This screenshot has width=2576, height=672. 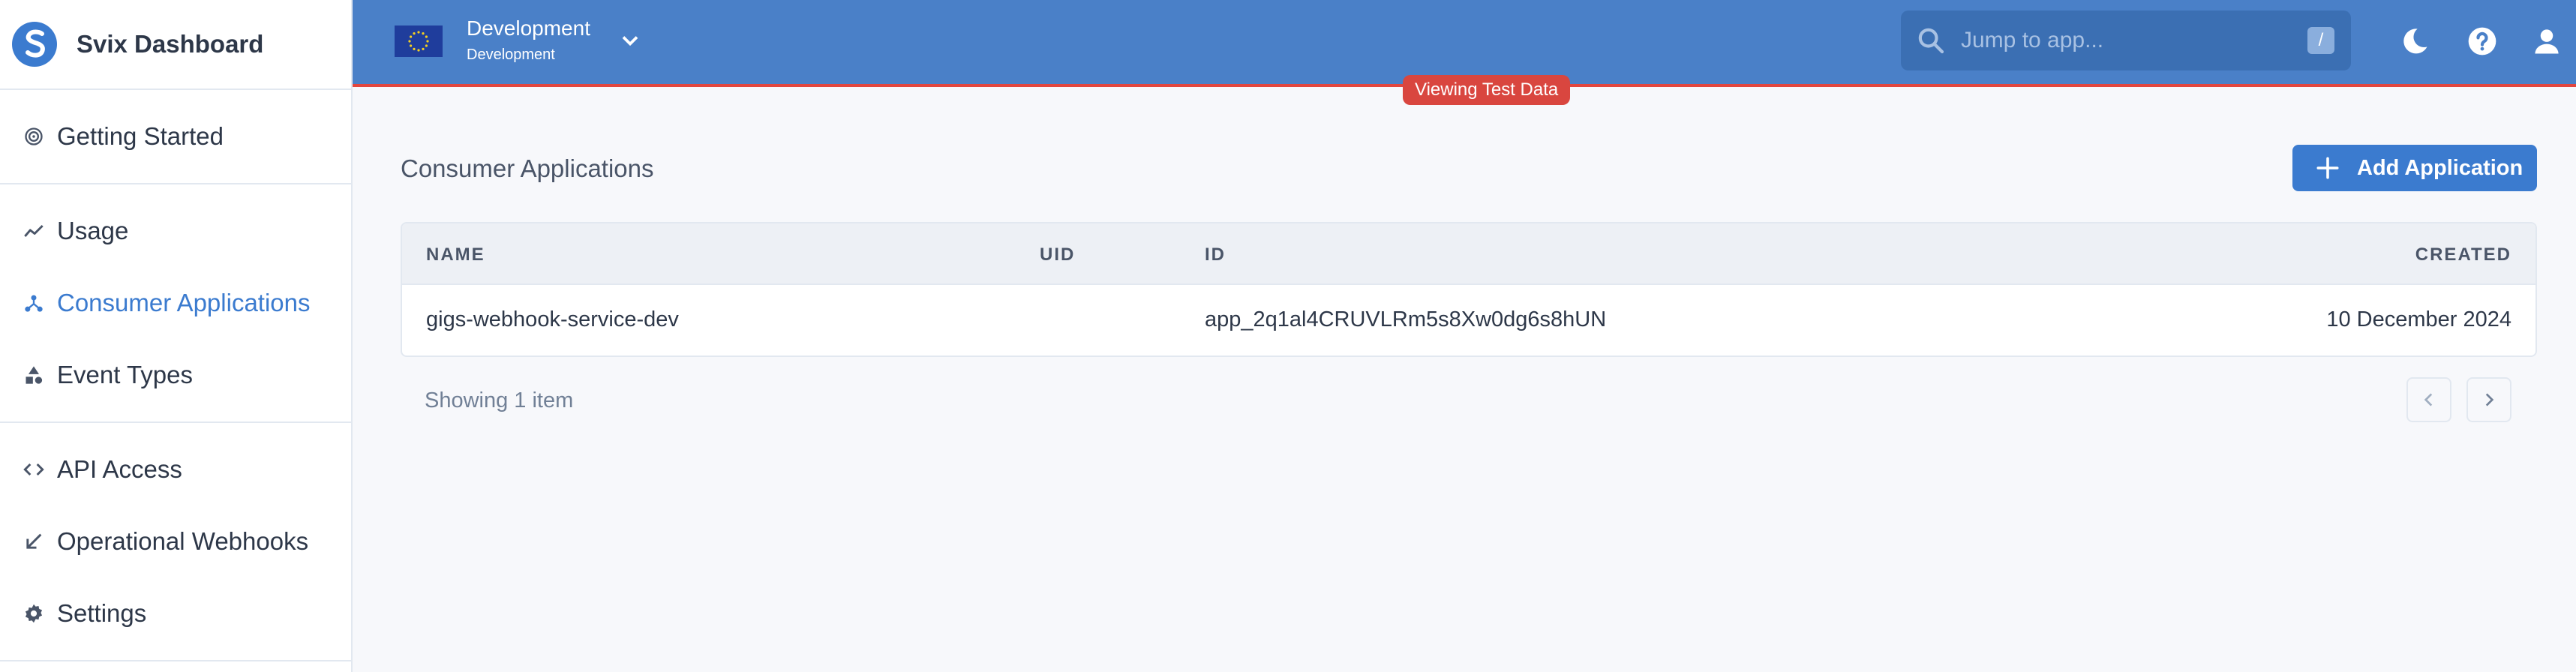 What do you see at coordinates (455, 255) in the screenshot?
I see `column-header-name: NAME` at bounding box center [455, 255].